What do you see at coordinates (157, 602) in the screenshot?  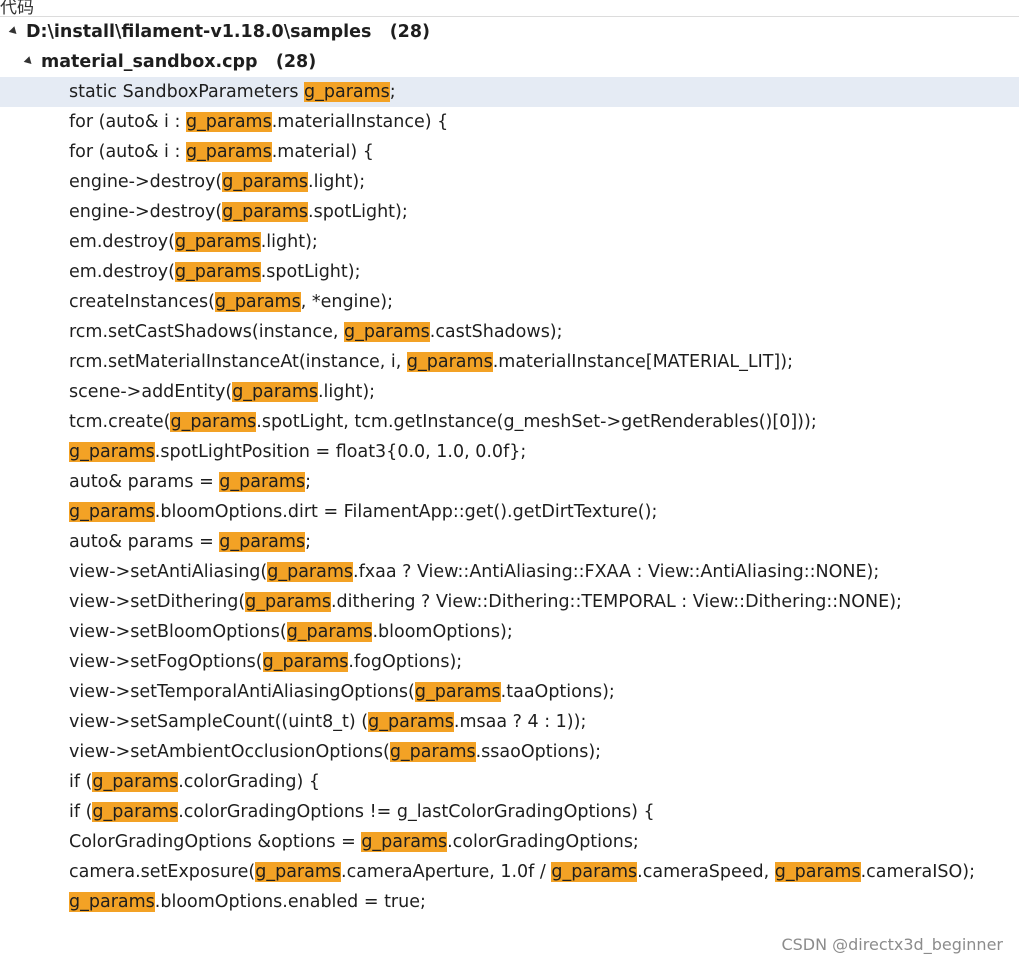 I see `code-text: view->setDithering(` at bounding box center [157, 602].